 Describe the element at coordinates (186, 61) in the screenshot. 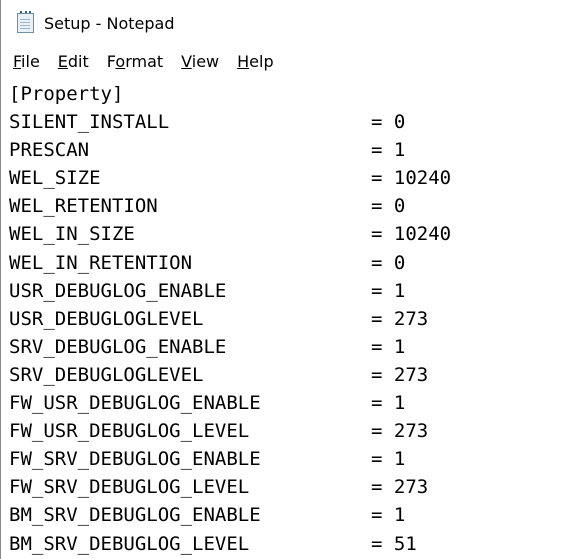

I see `menu-view-mnemonic: V` at that location.